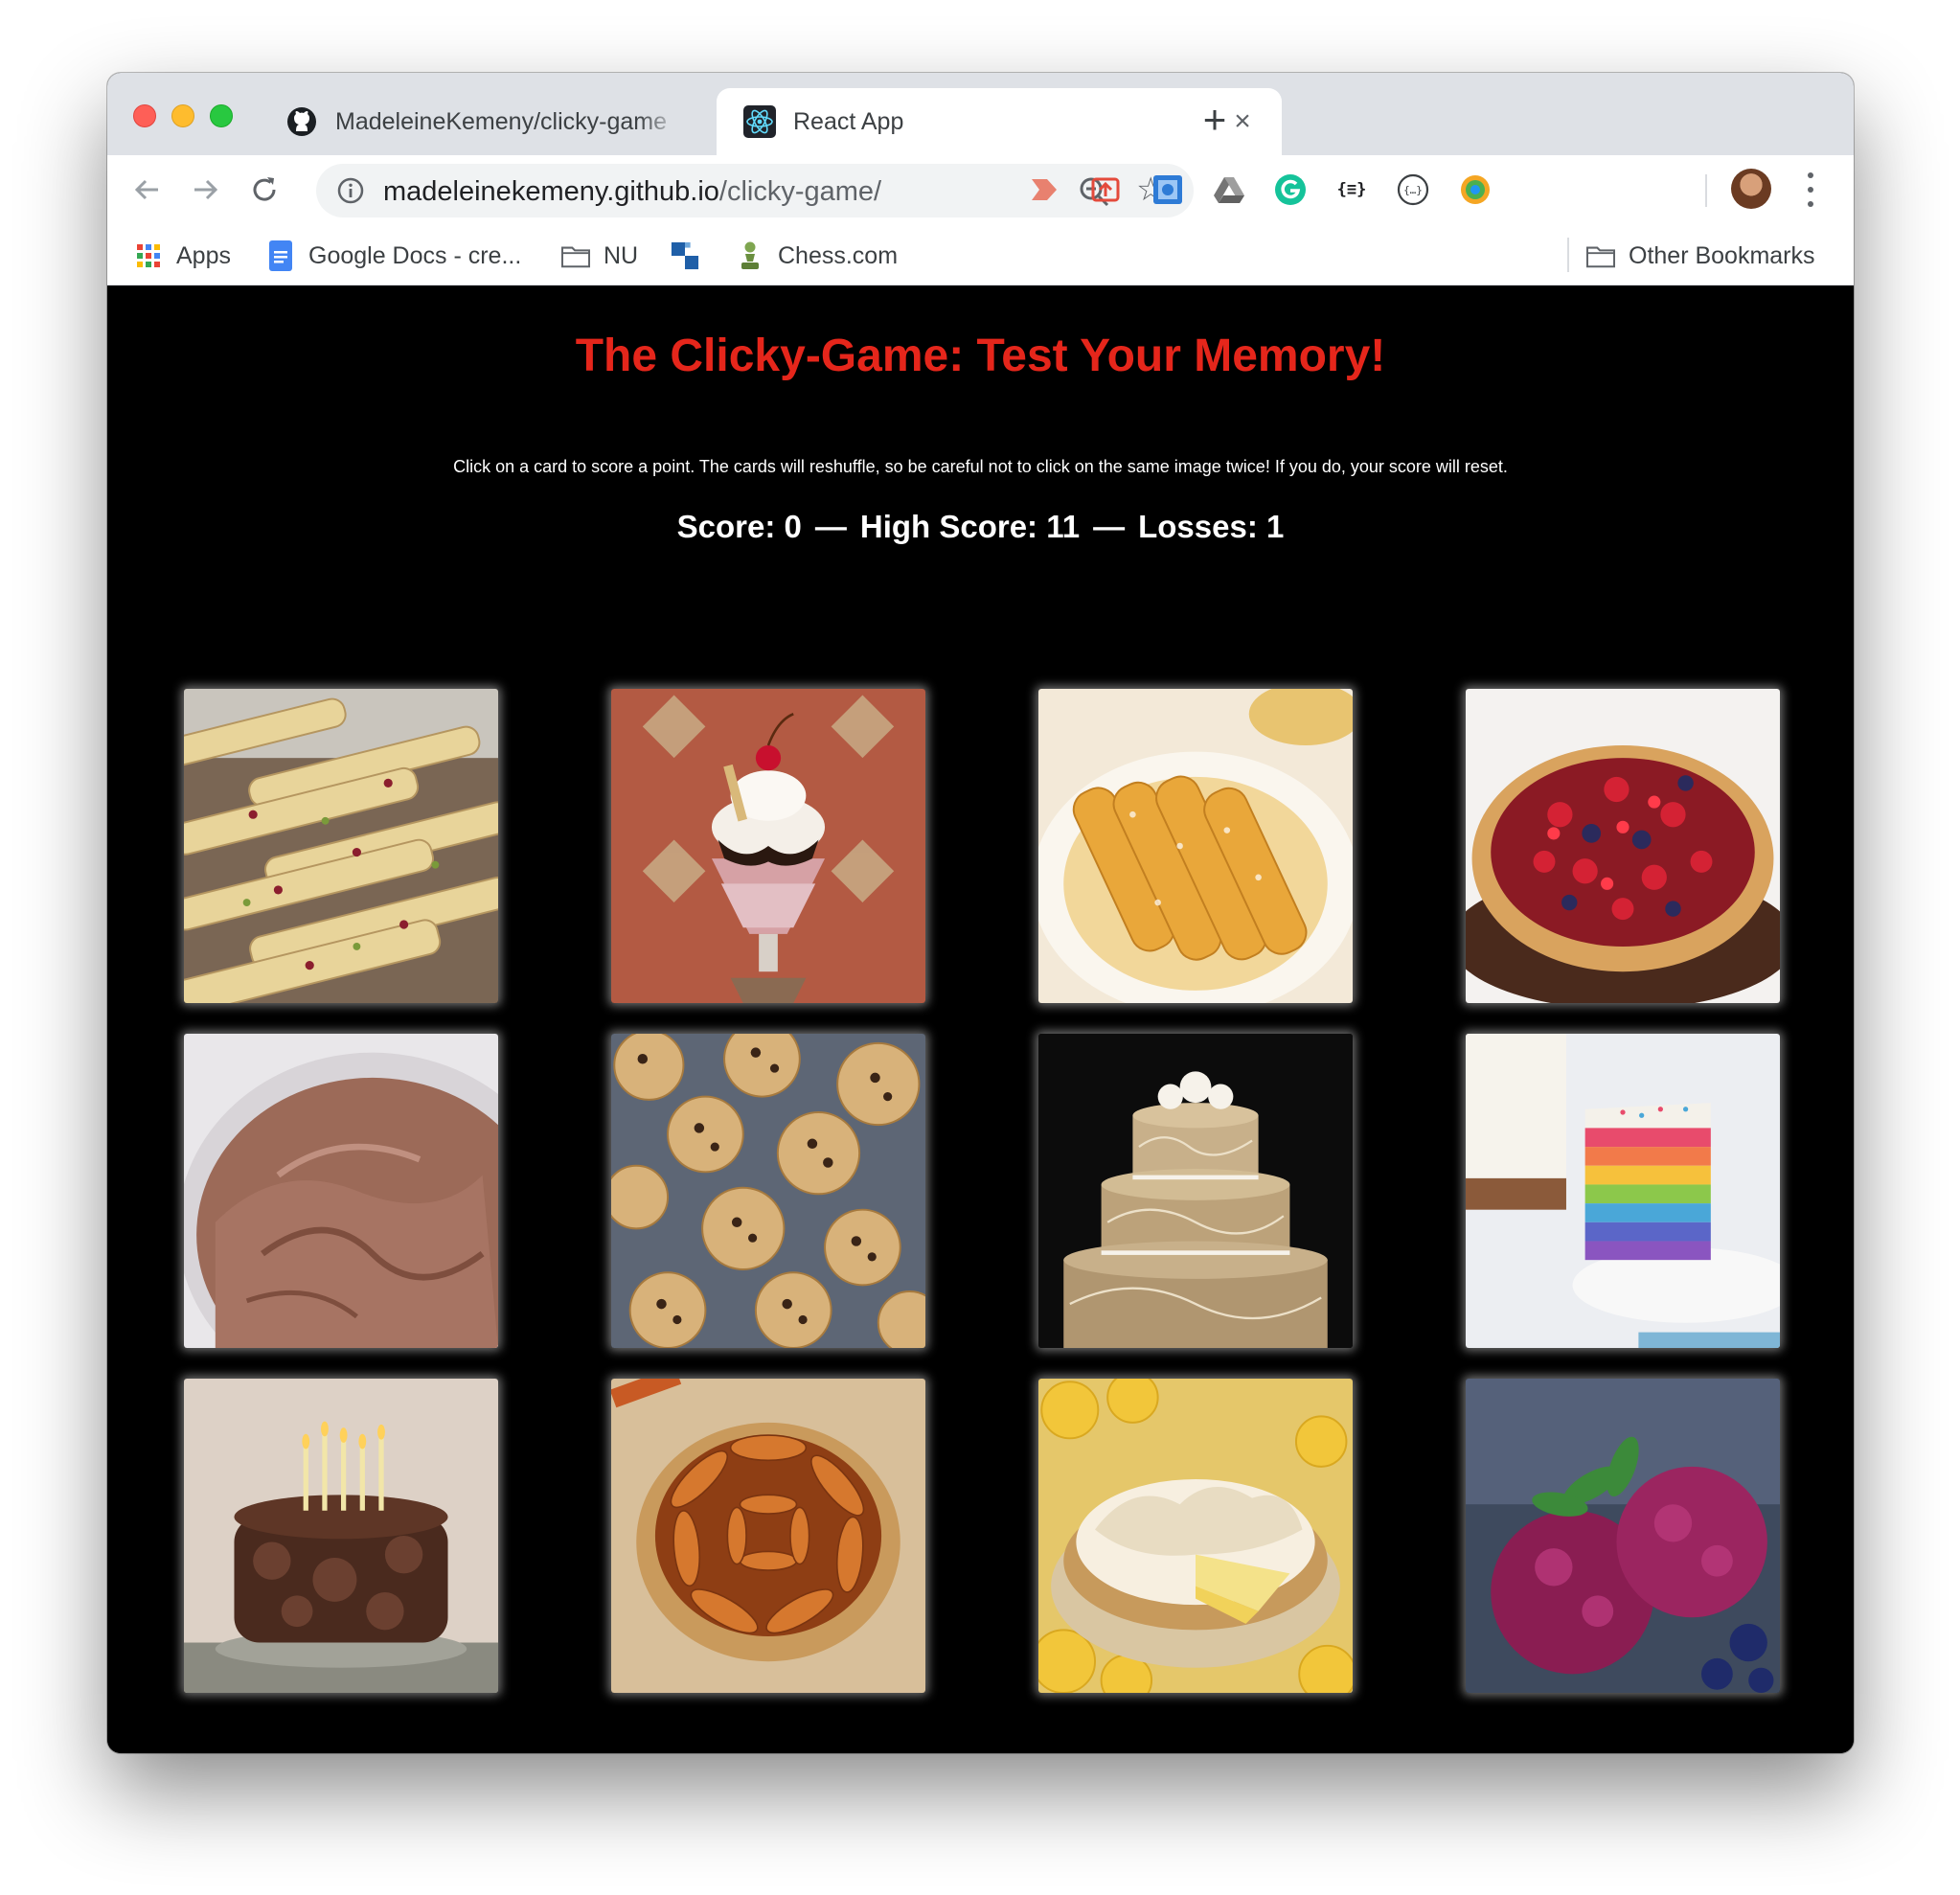 The image size is (1960, 1895). I want to click on score-value: Score: 0, so click(739, 526).